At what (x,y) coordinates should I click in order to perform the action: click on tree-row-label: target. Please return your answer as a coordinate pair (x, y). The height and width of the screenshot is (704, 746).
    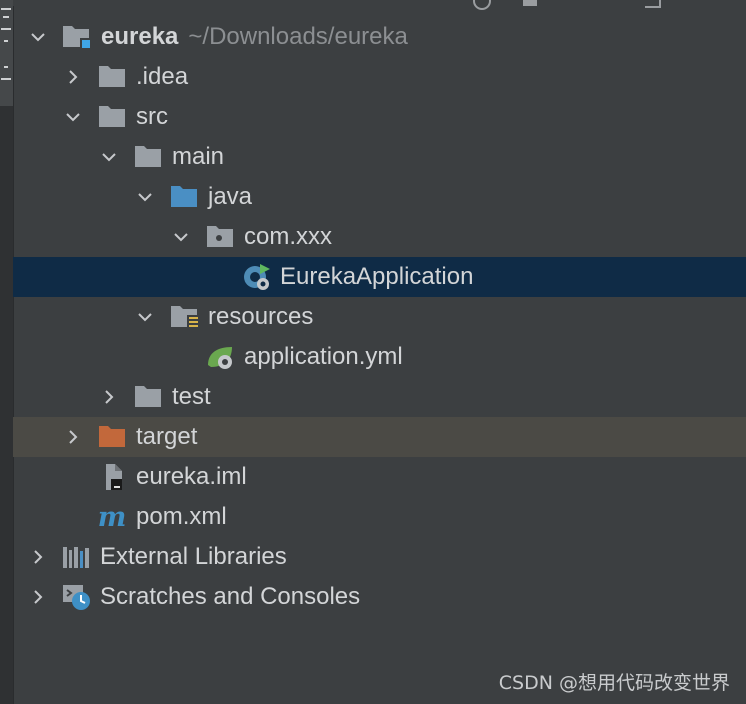
    Looking at the image, I should click on (167, 436).